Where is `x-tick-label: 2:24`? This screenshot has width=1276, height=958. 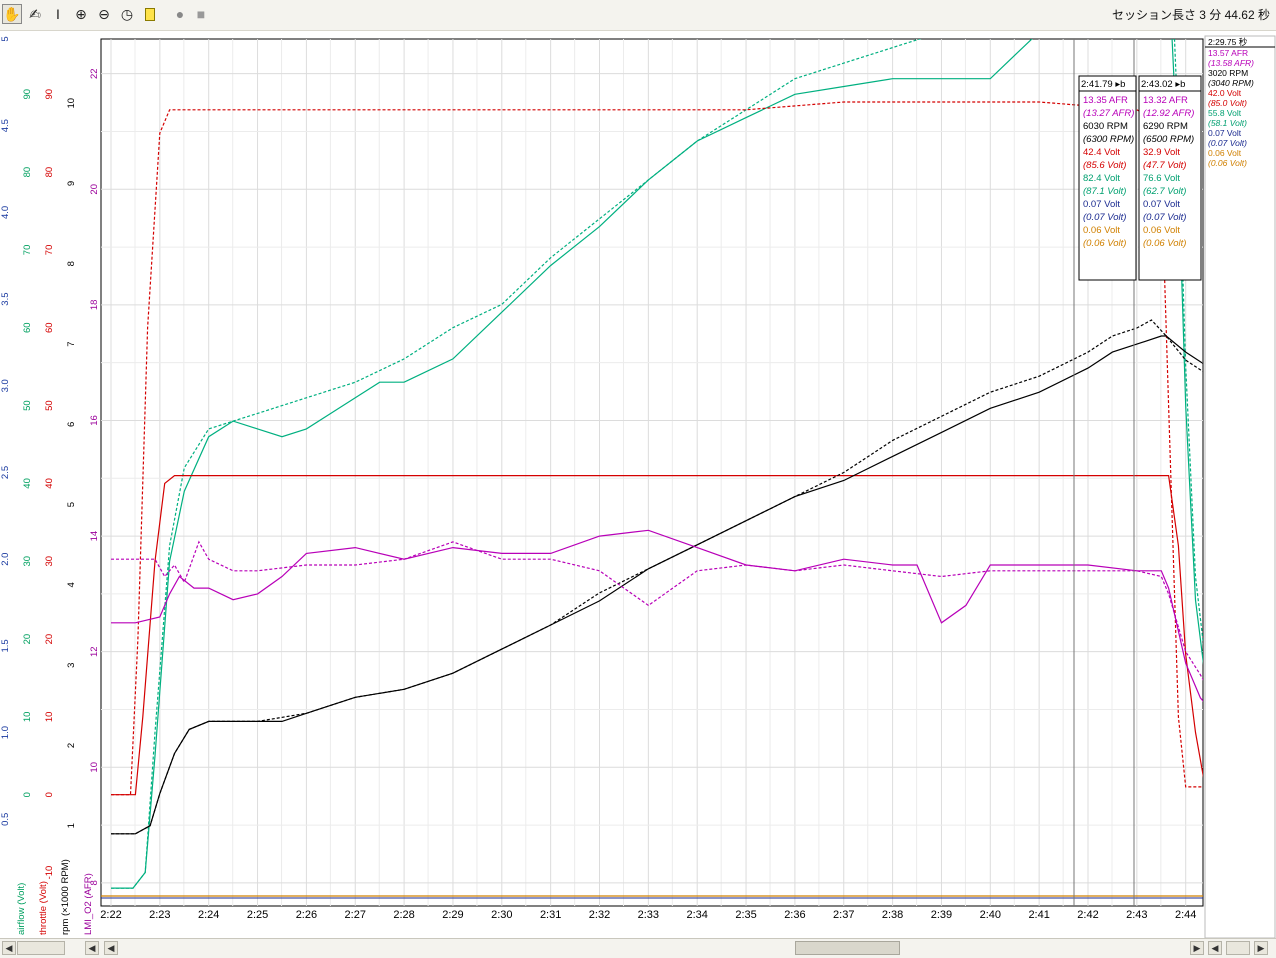
x-tick-label: 2:24 is located at coordinates (208, 915).